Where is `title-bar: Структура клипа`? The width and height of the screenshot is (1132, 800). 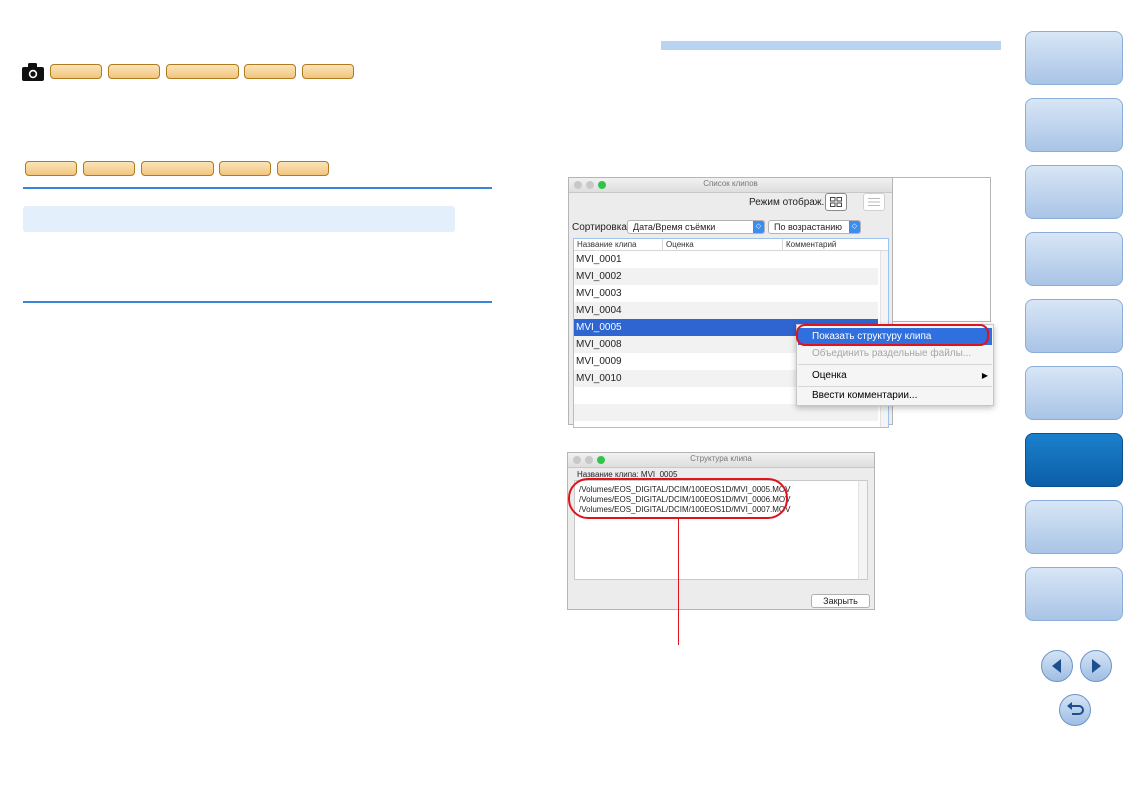 title-bar: Структура клипа is located at coordinates (721, 460).